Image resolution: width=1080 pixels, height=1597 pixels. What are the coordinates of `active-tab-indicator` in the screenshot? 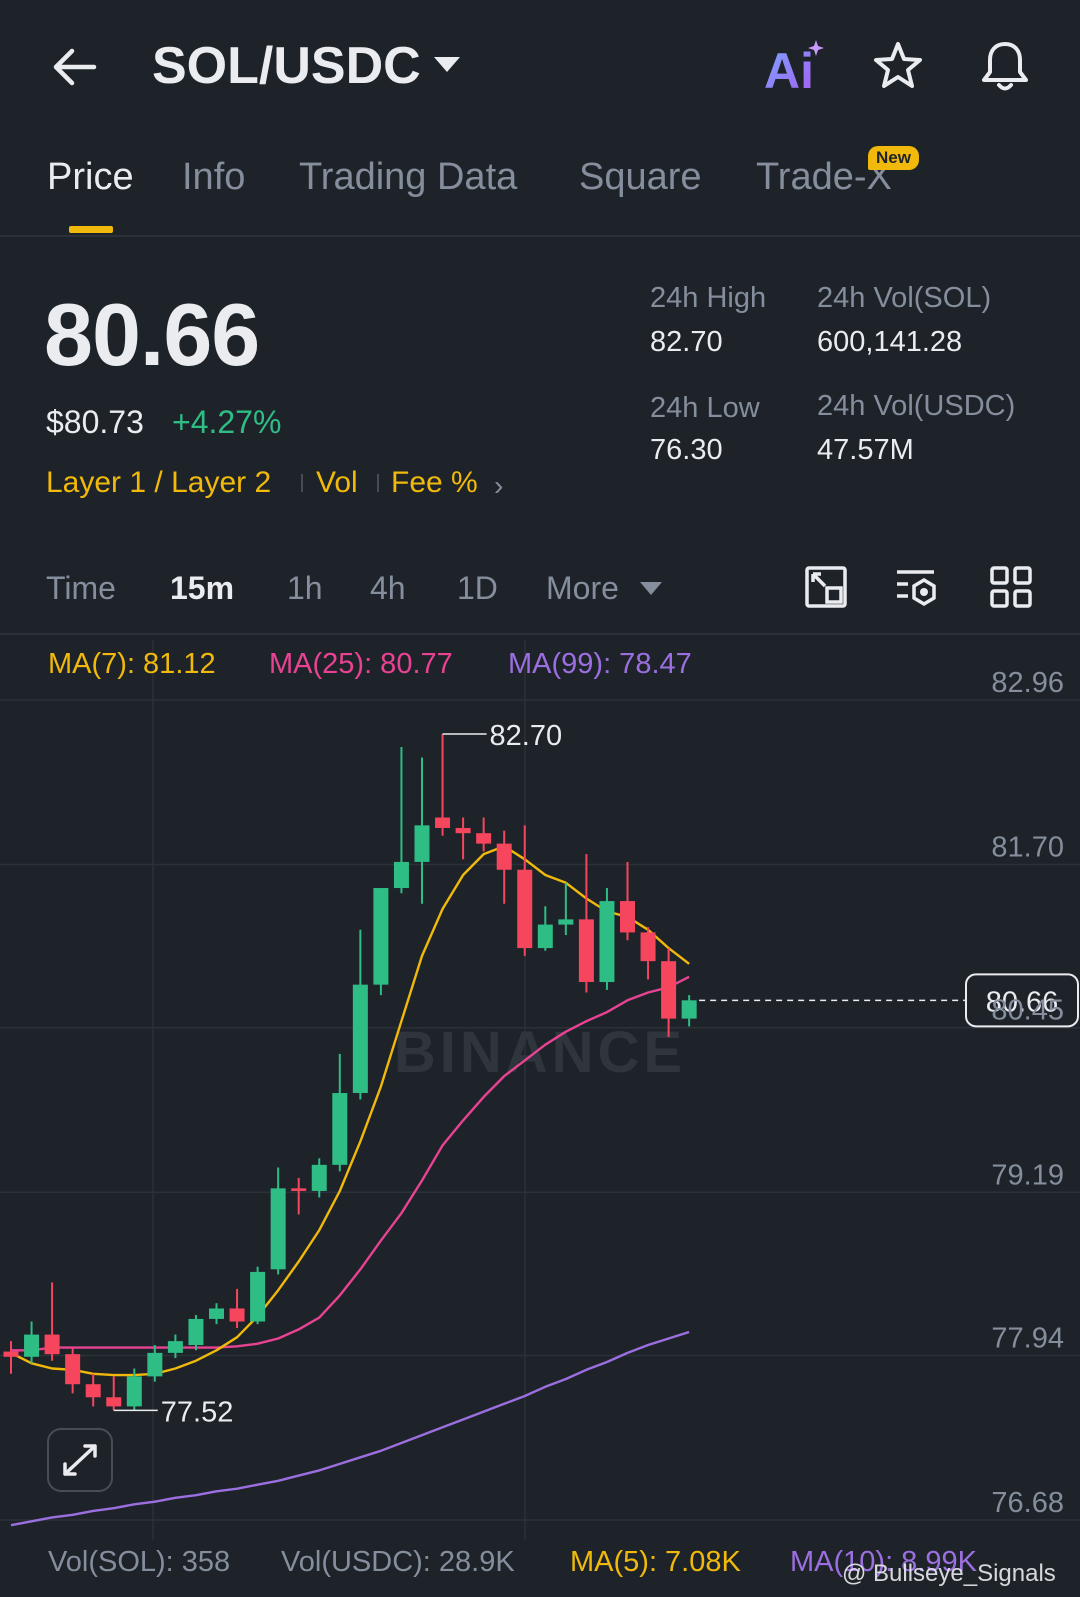 It's located at (91, 229).